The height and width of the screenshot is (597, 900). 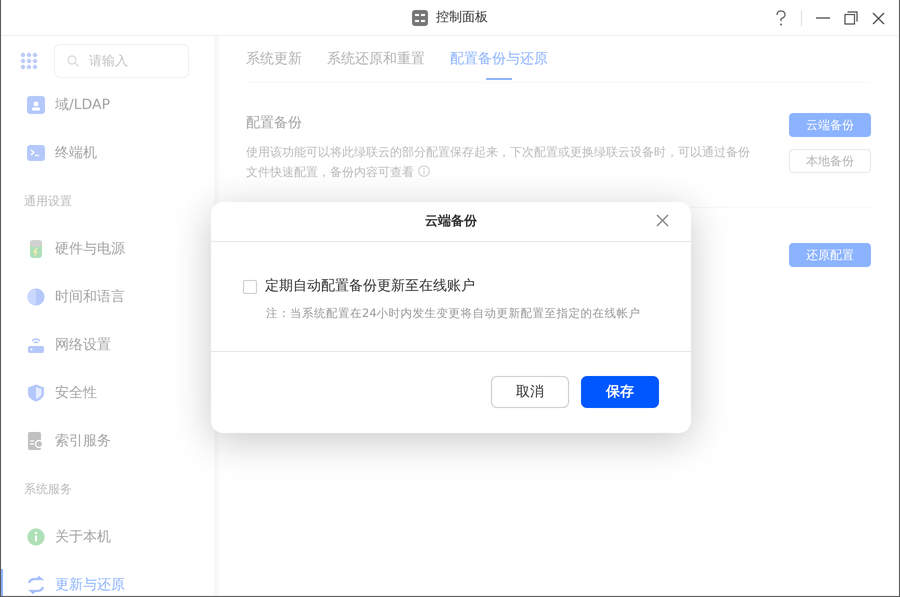 What do you see at coordinates (36, 345) in the screenshot?
I see `router-icon` at bounding box center [36, 345].